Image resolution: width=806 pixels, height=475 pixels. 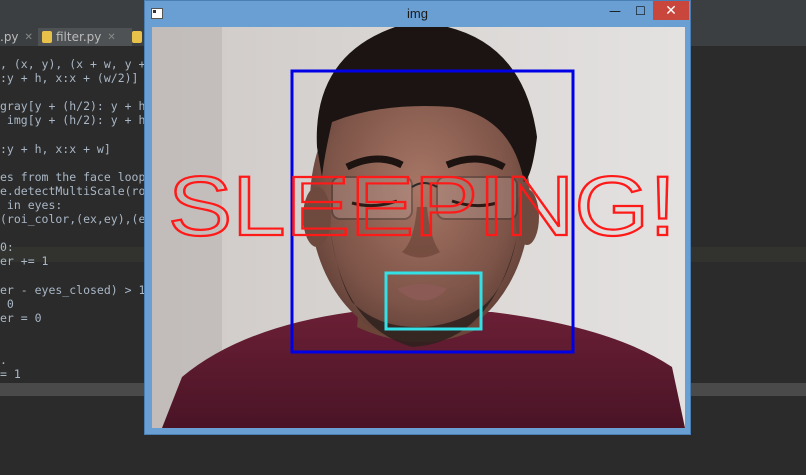 I want to click on close-button: ✕, so click(x=671, y=10).